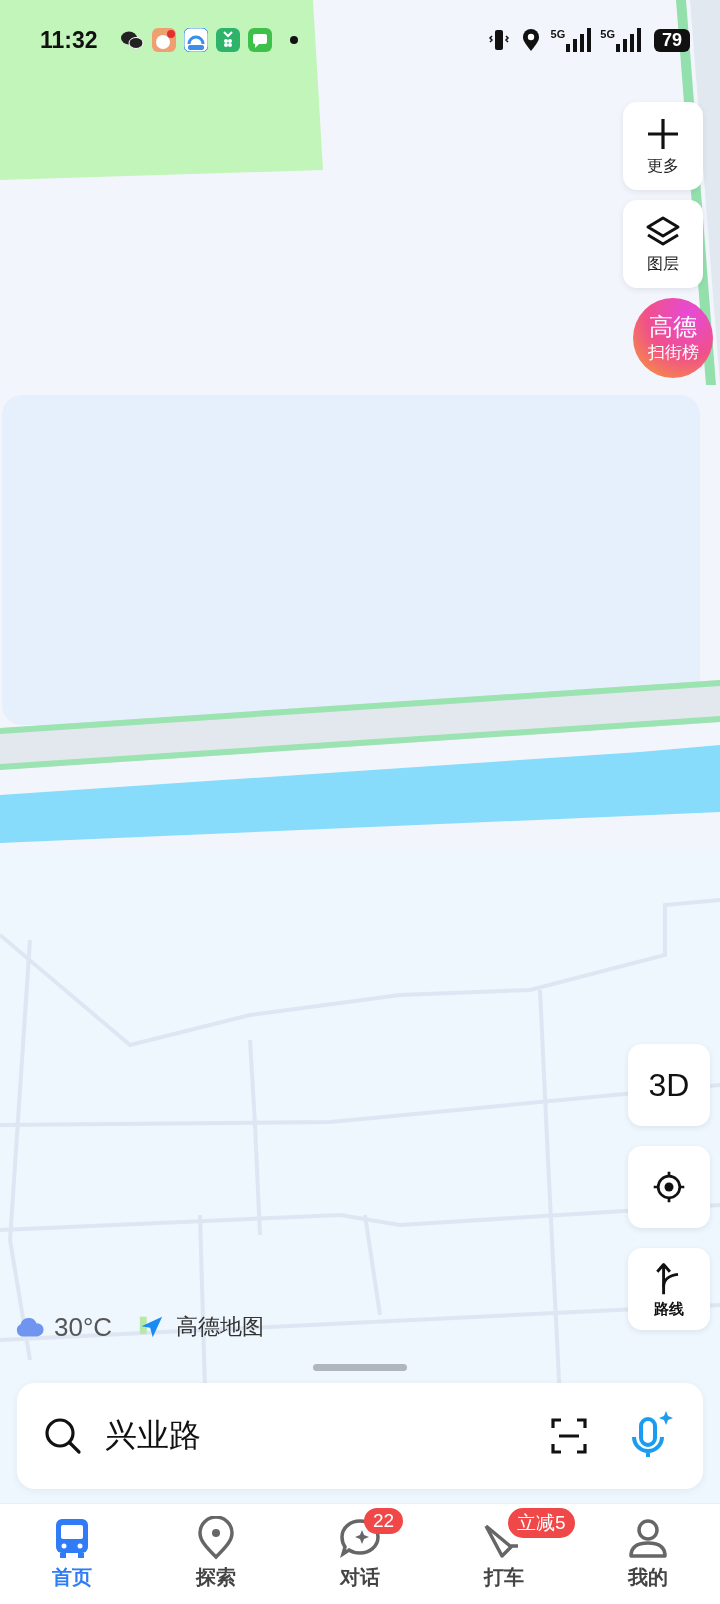 Image resolution: width=720 pixels, height=1604 pixels. Describe the element at coordinates (498, 40) in the screenshot. I see `vibrate-icon` at that location.